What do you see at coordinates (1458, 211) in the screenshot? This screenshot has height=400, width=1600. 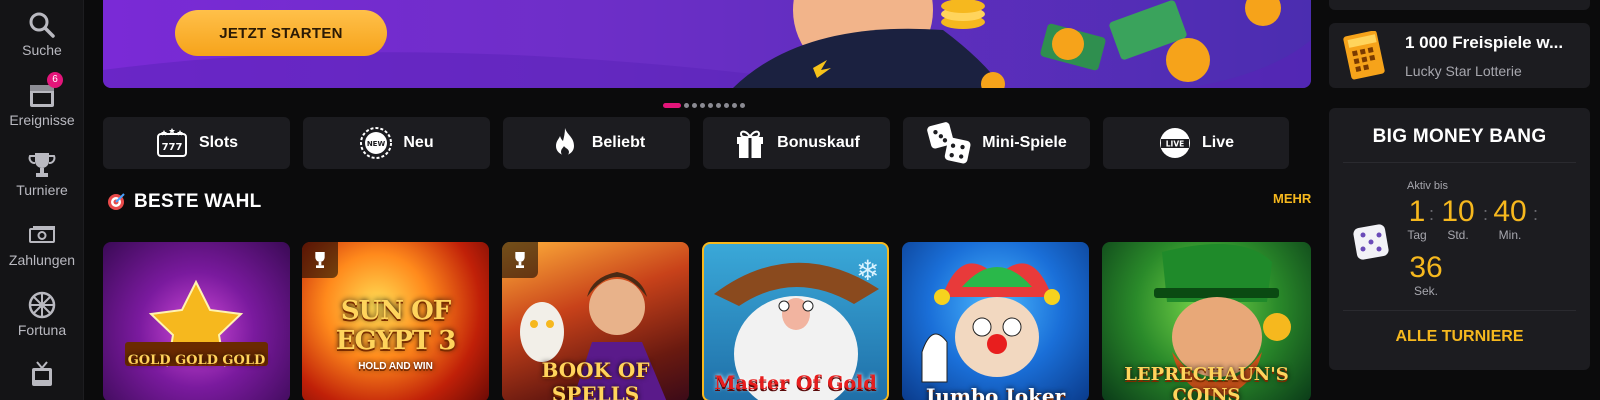 I see `hours-value: 10` at bounding box center [1458, 211].